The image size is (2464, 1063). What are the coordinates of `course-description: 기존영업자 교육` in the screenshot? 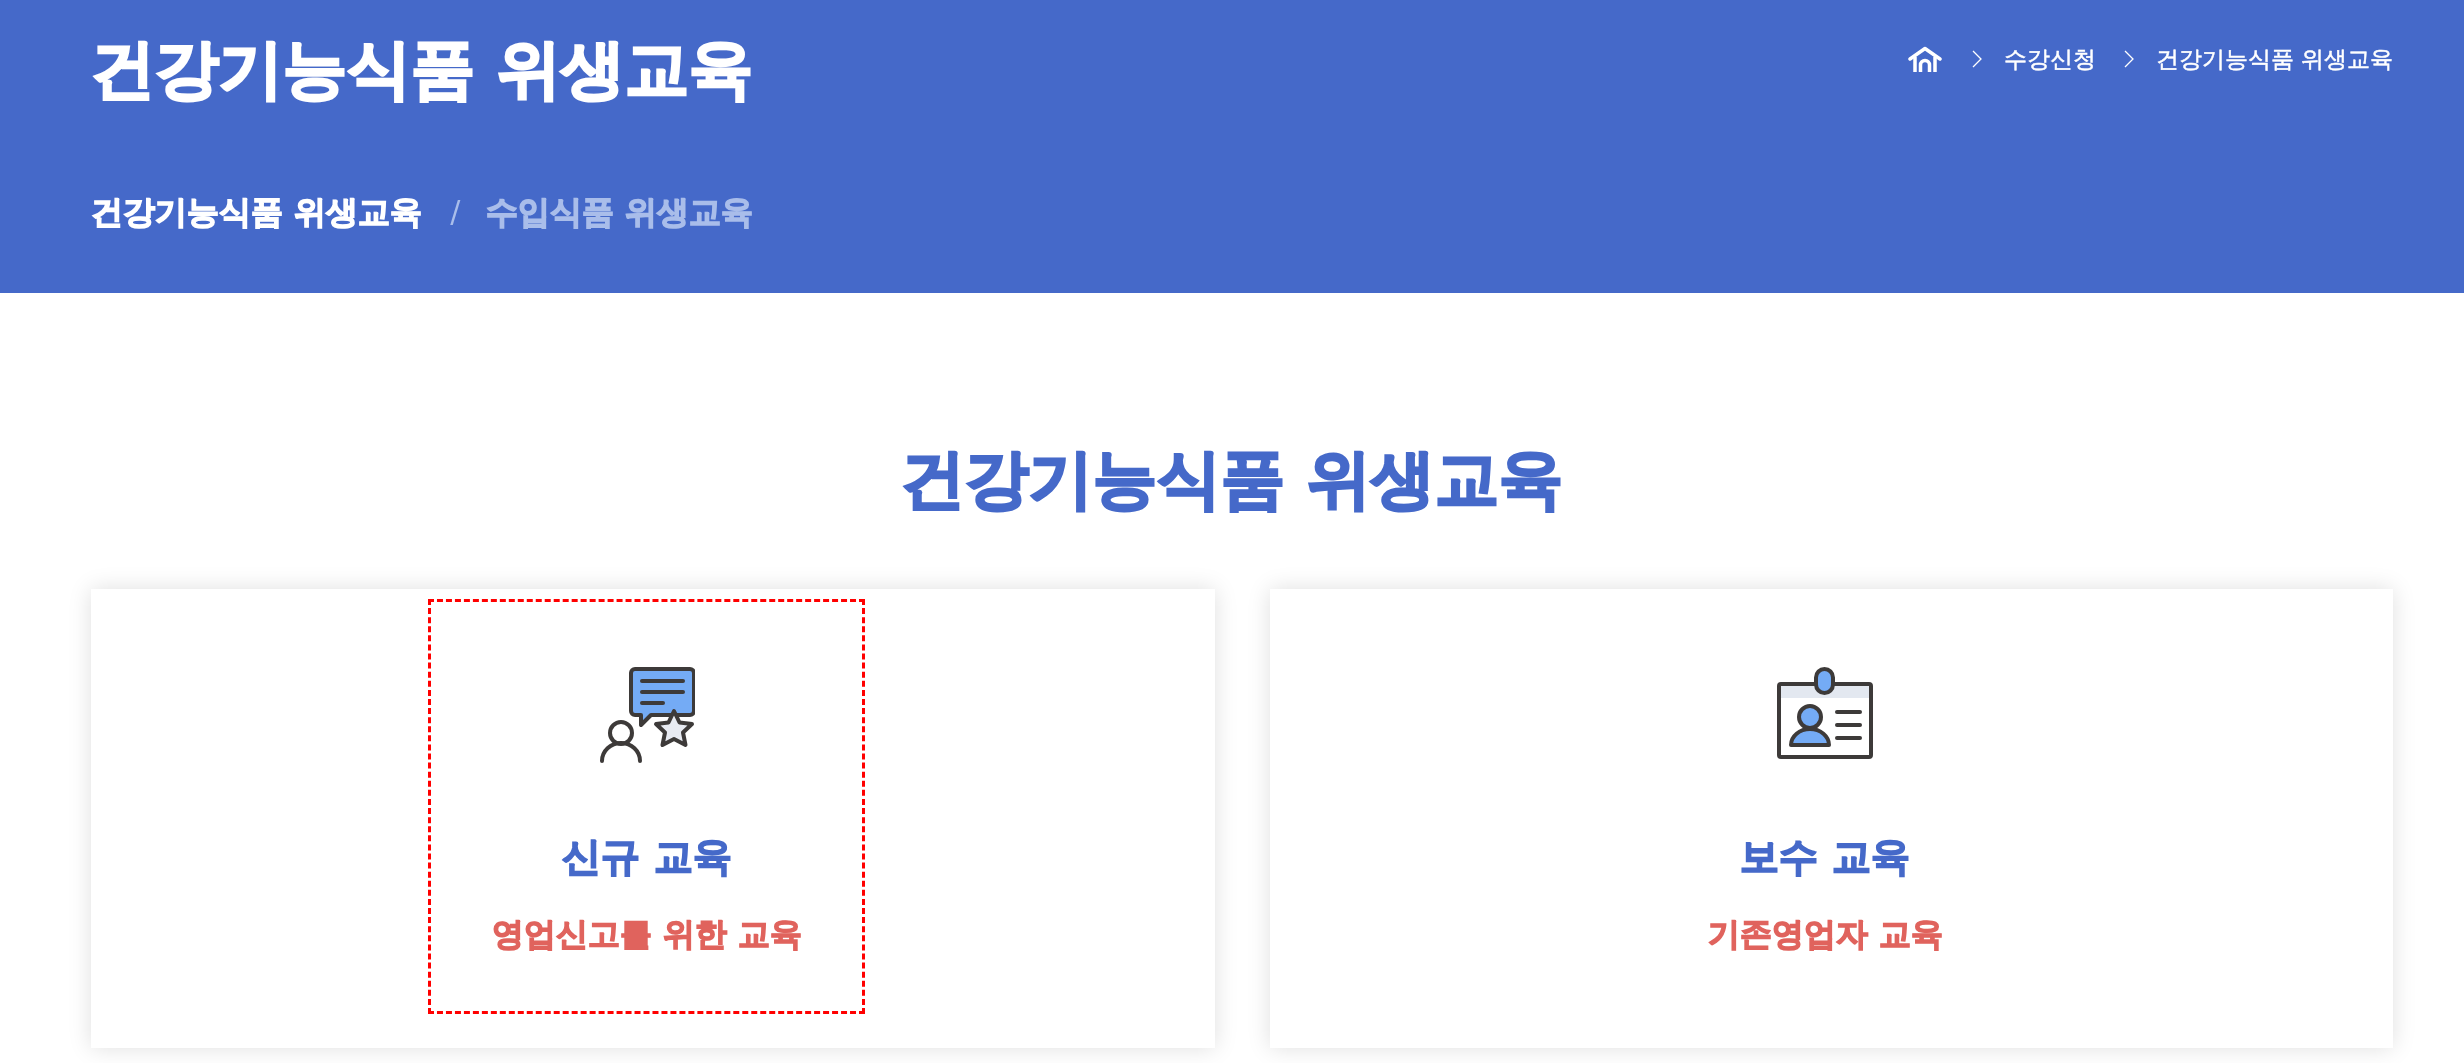 It's located at (1825, 934).